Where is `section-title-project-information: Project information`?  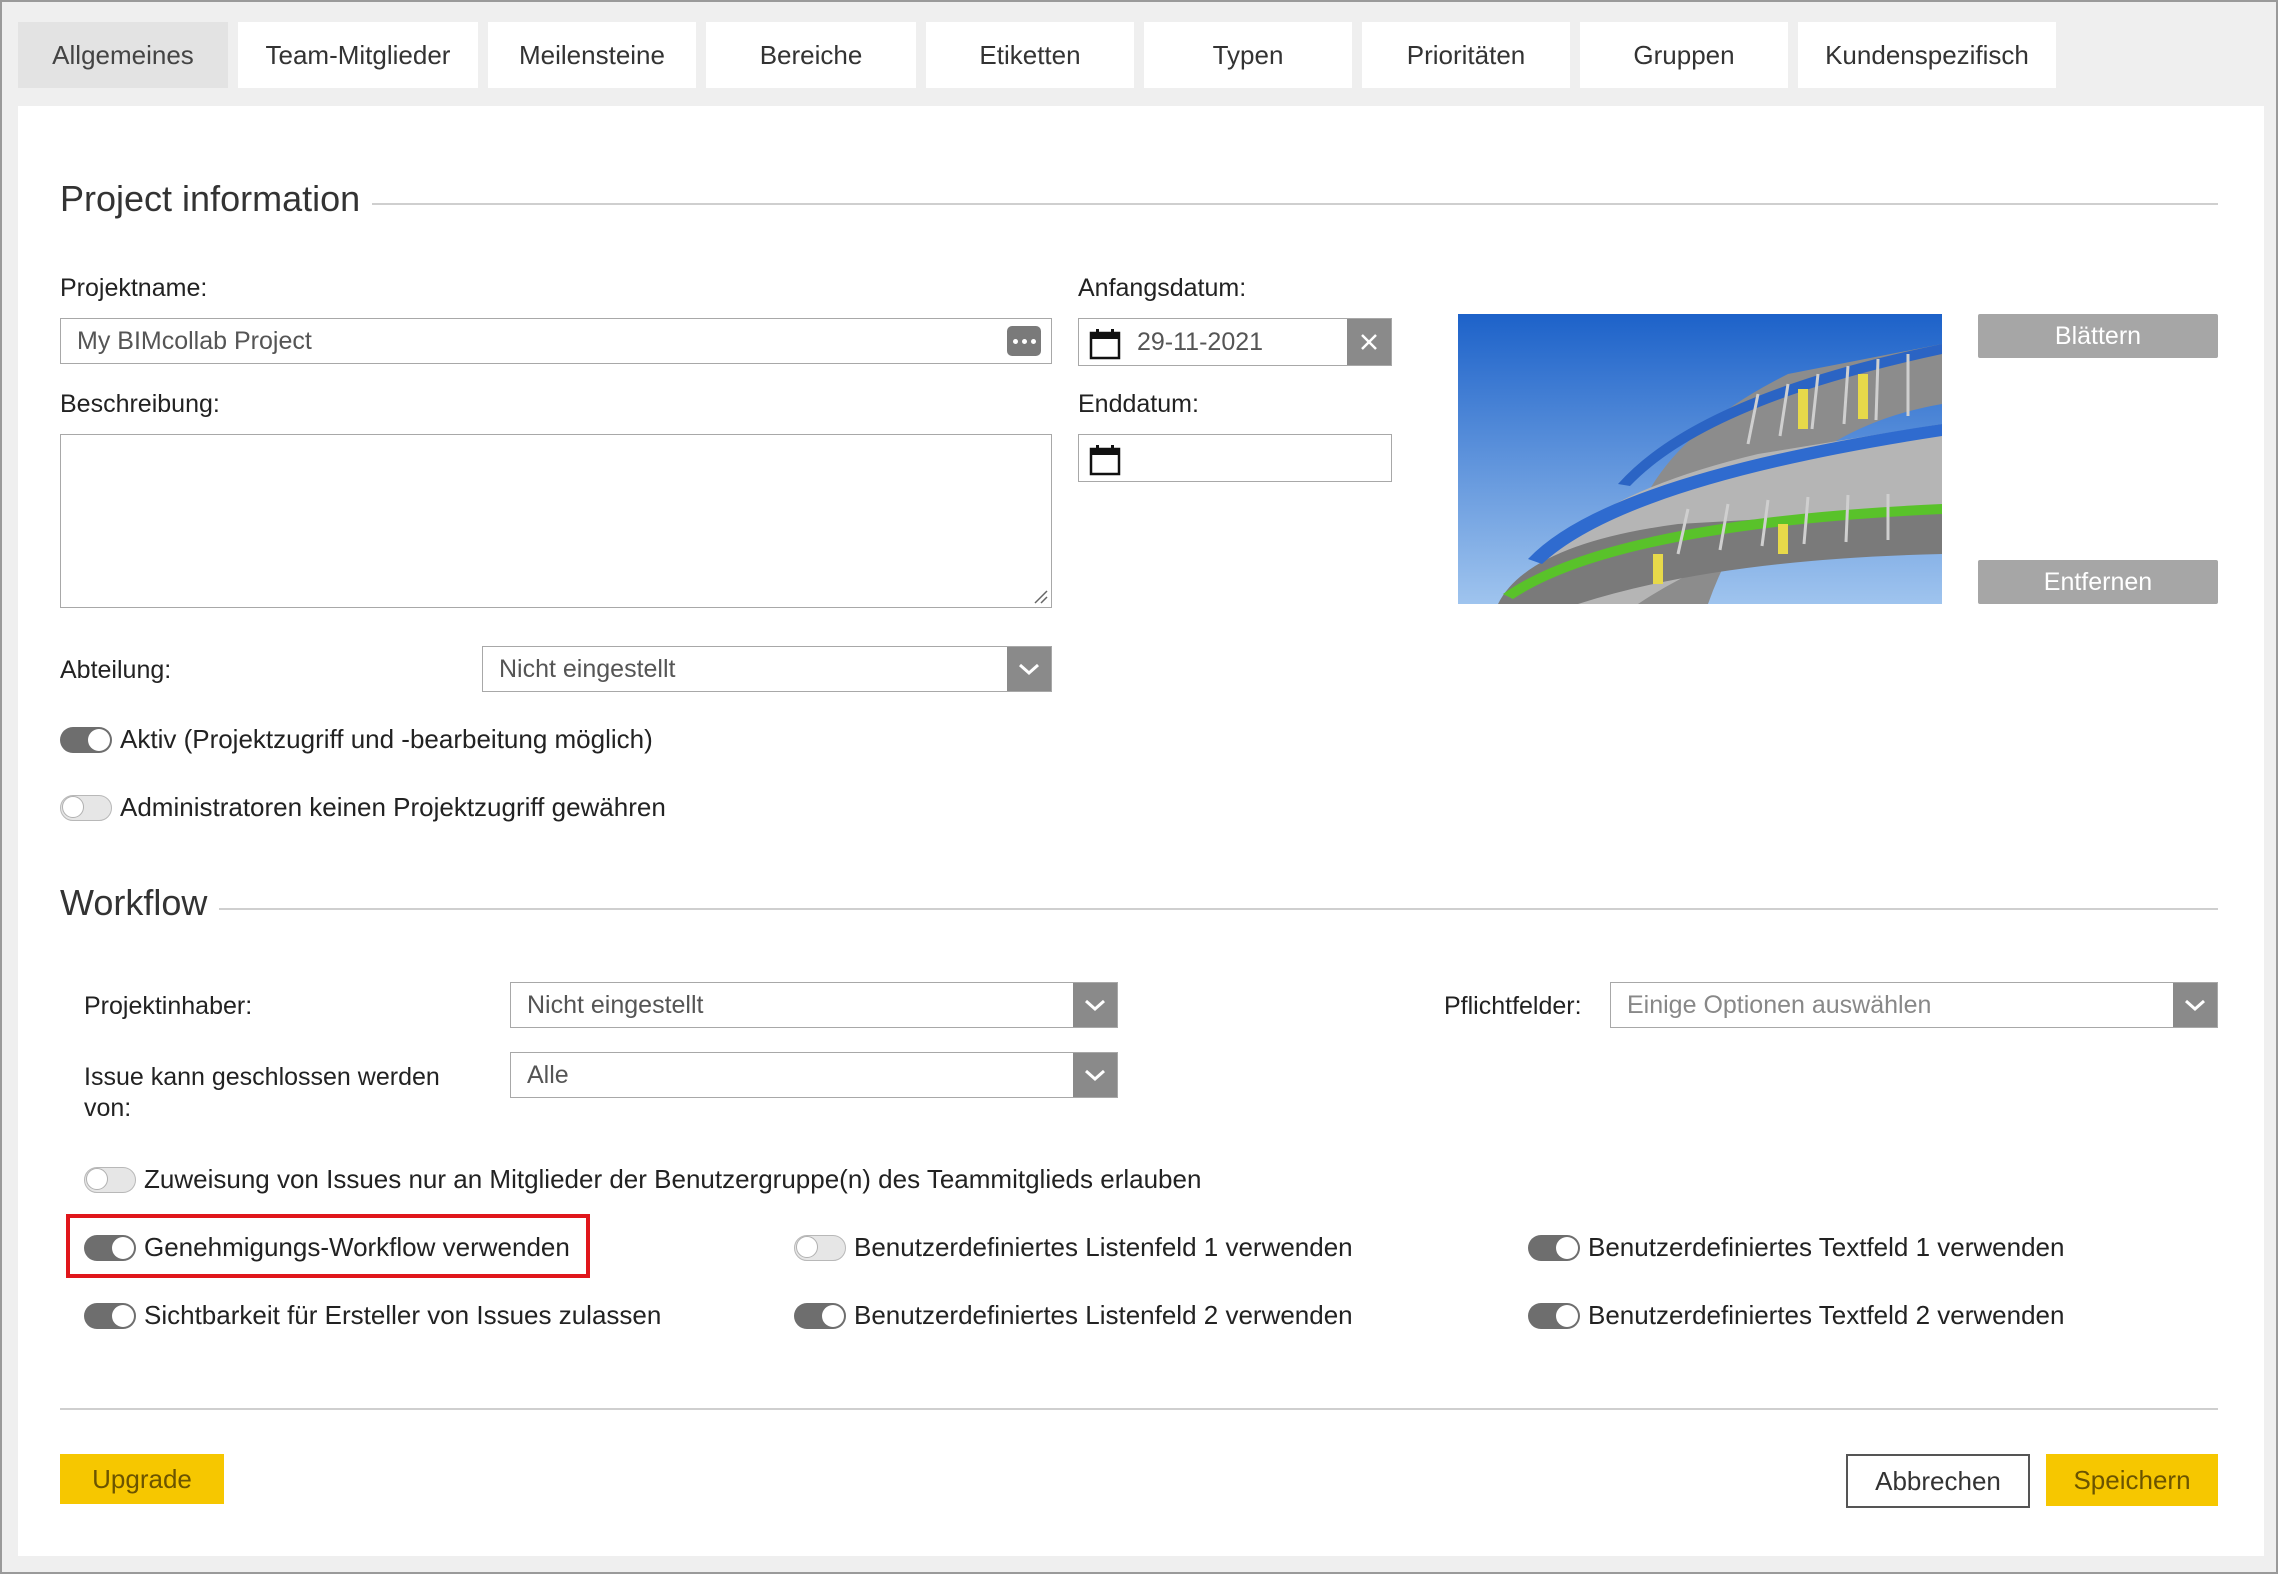
section-title-project-information: Project information is located at coordinates (216, 199).